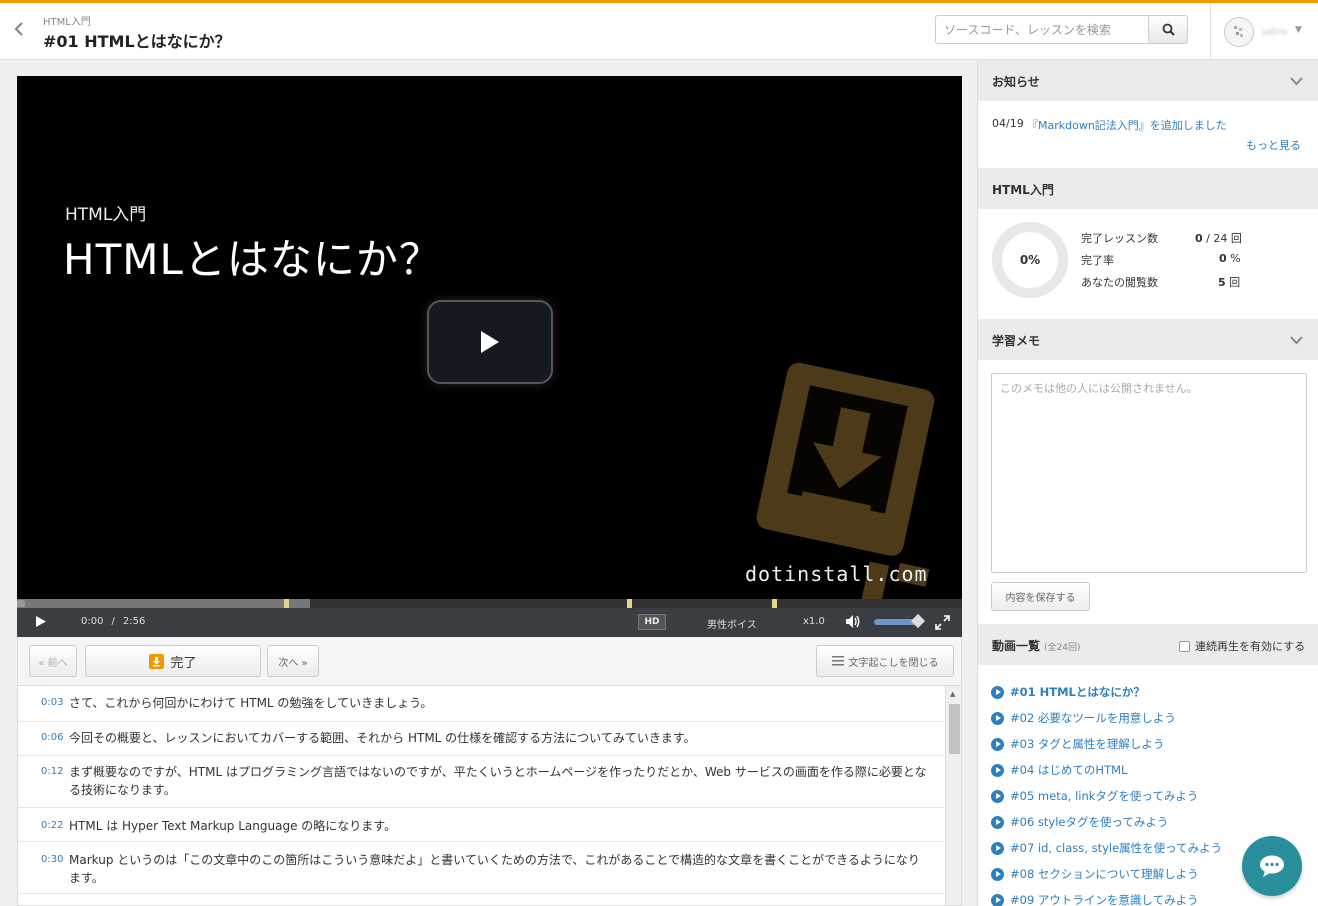  I want to click on avatar, so click(1239, 32).